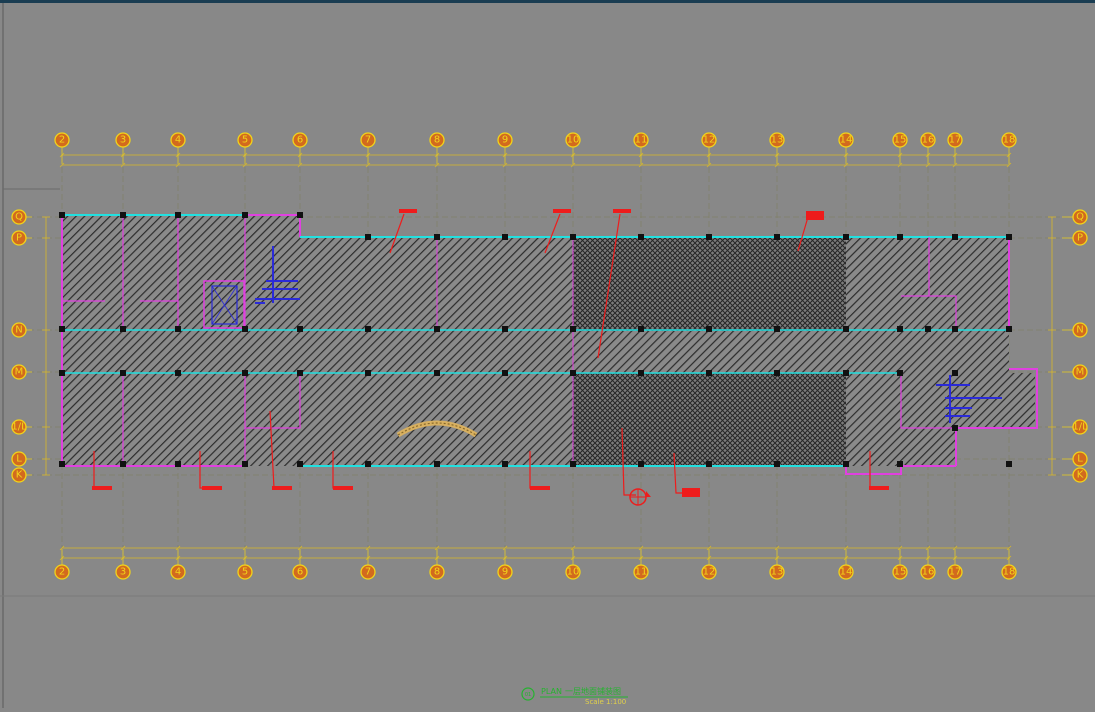  What do you see at coordinates (1075, 475) in the screenshot?
I see `grid-bubble-K-right: K` at bounding box center [1075, 475].